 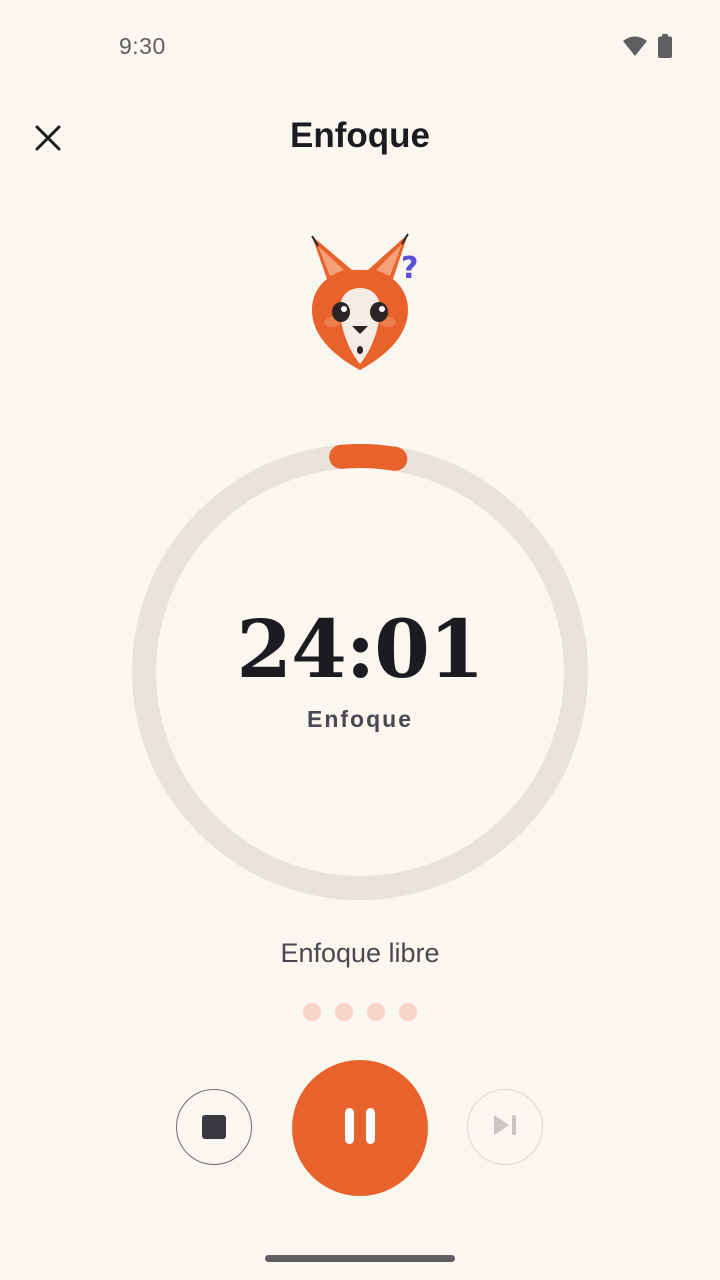 I want to click on wifi-icon, so click(x=635, y=48).